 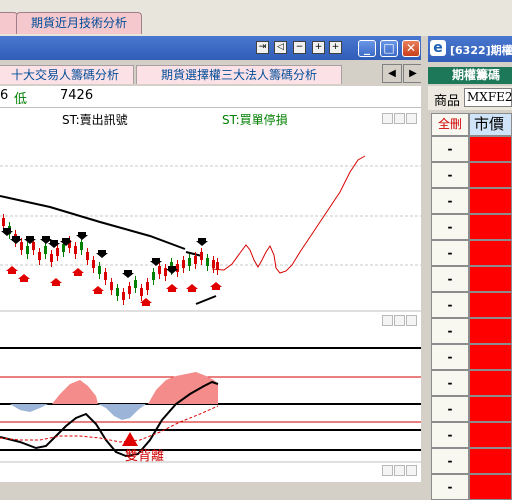 What do you see at coordinates (280, 47) in the screenshot?
I see `prev-icon: ◁` at bounding box center [280, 47].